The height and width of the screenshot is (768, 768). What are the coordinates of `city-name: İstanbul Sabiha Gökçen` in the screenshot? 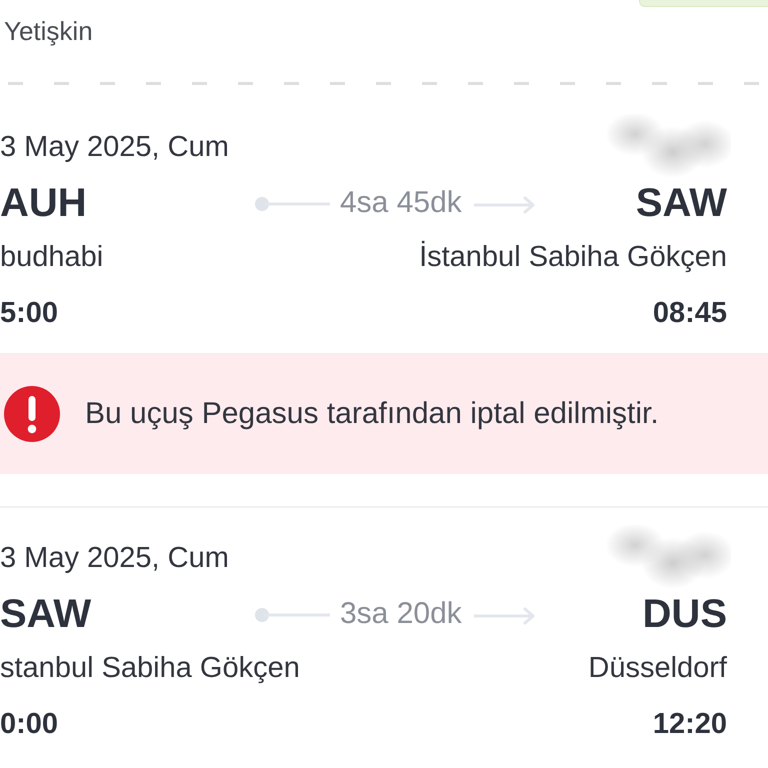 It's located at (573, 257).